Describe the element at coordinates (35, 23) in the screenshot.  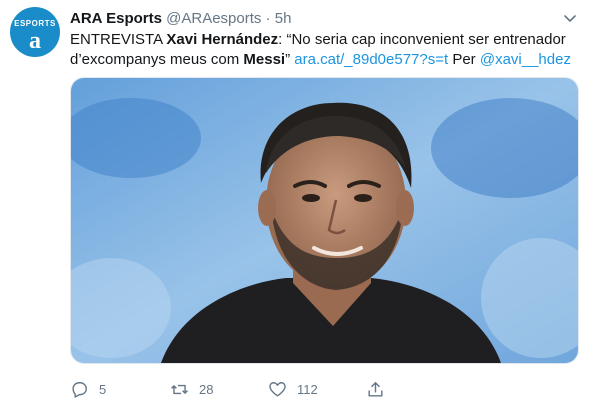
I see `avatar-brand-text: ESPORTS` at that location.